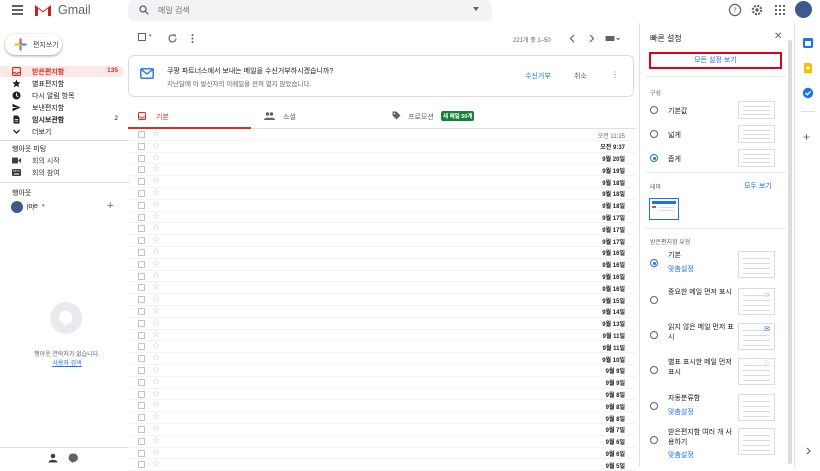 This screenshot has width=820, height=471. Describe the element at coordinates (580, 76) in the screenshot. I see `banner-cancel-button: 취소` at that location.